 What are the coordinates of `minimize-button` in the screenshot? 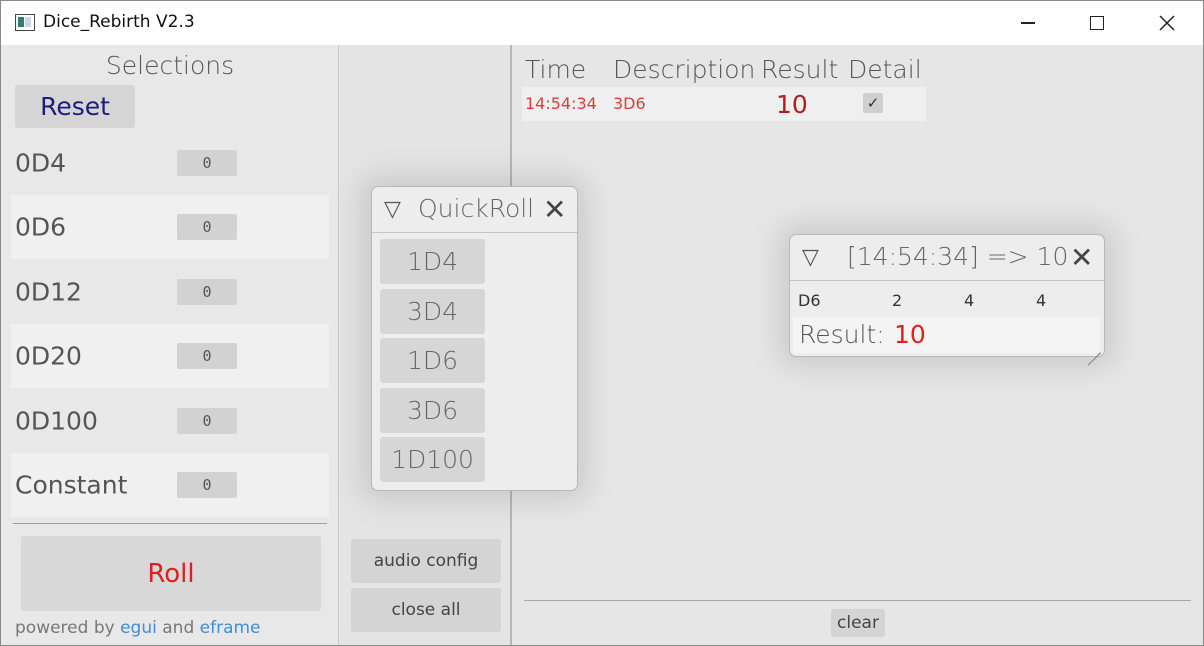 It's located at (1028, 23).